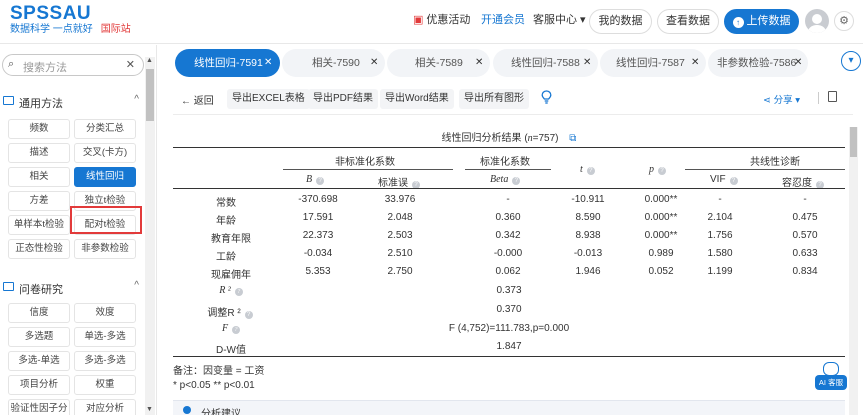  What do you see at coordinates (559, 19) in the screenshot?
I see `support-center-menu: 客服中心 ▾` at bounding box center [559, 19].